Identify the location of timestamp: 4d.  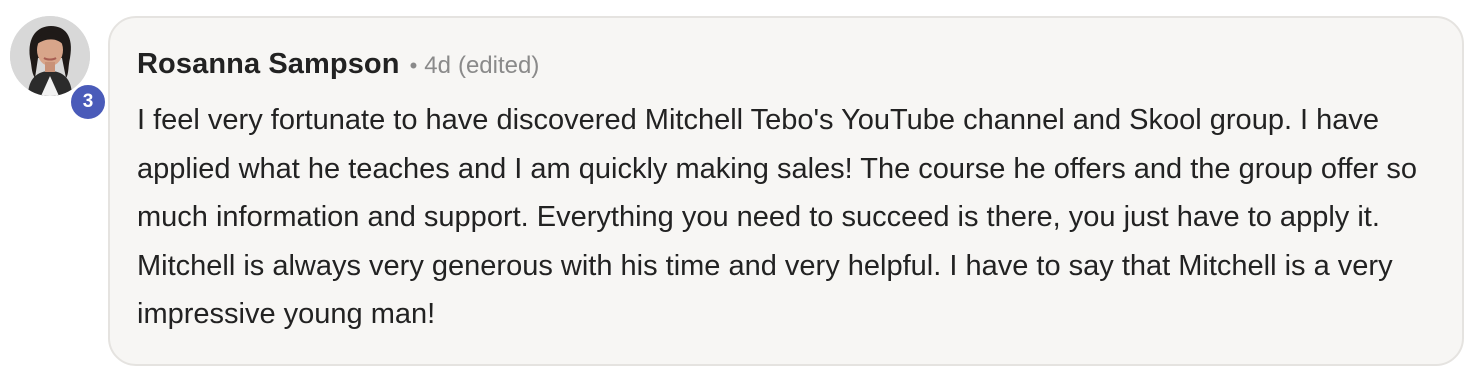
(437, 66).